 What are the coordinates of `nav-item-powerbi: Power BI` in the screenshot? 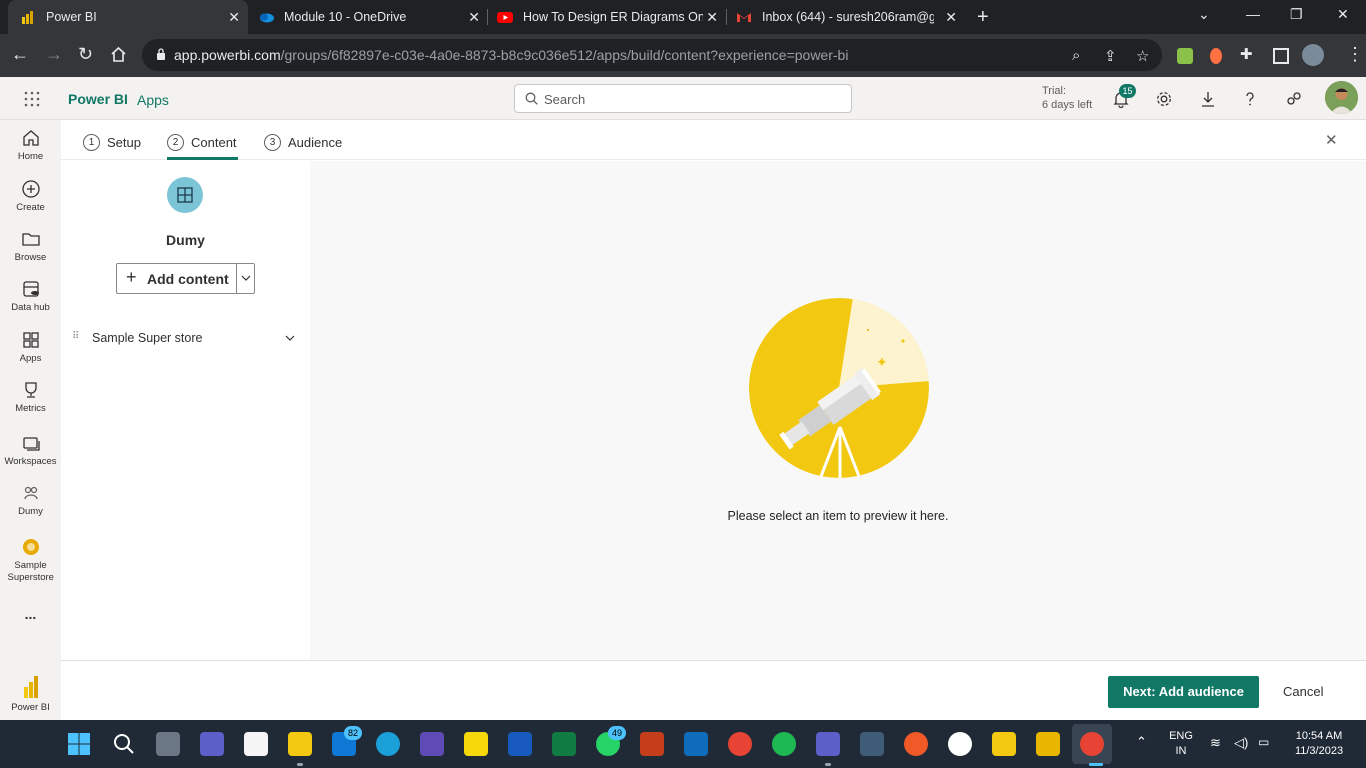 It's located at (30, 694).